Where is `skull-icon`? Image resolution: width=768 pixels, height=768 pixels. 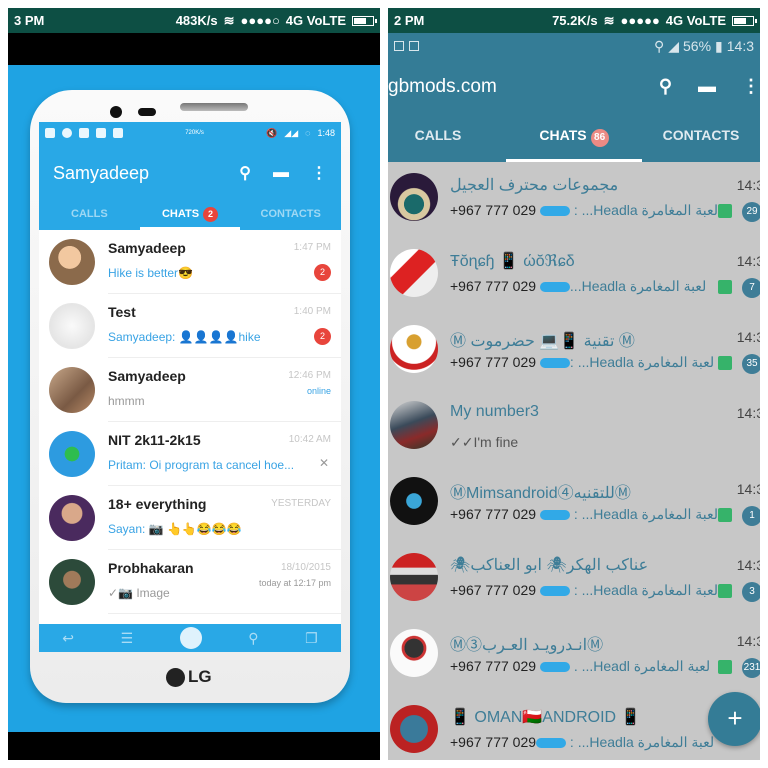
skull-icon is located at coordinates (190, 638).